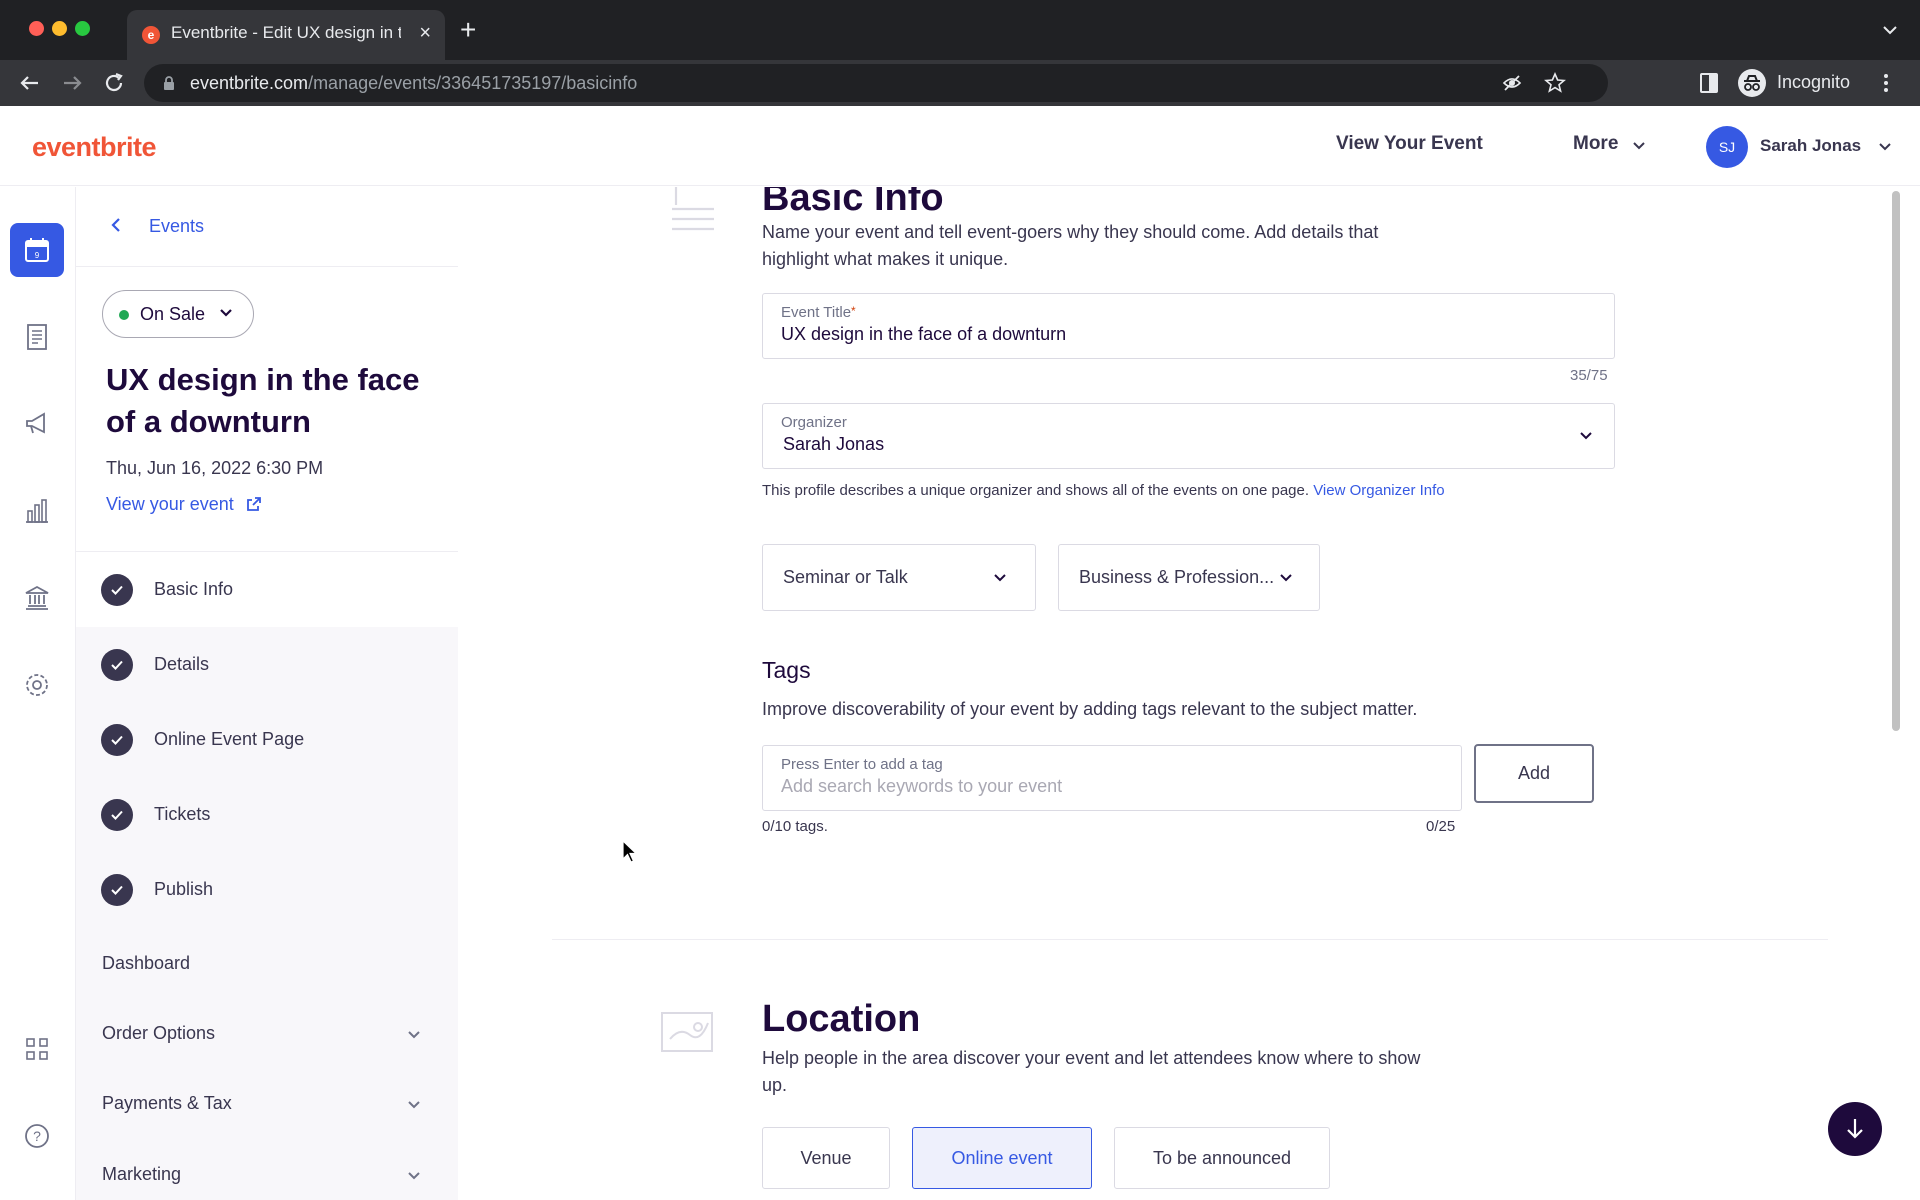 Image resolution: width=1920 pixels, height=1200 pixels. What do you see at coordinates (1555, 83) in the screenshot?
I see `bookmark-star-icon` at bounding box center [1555, 83].